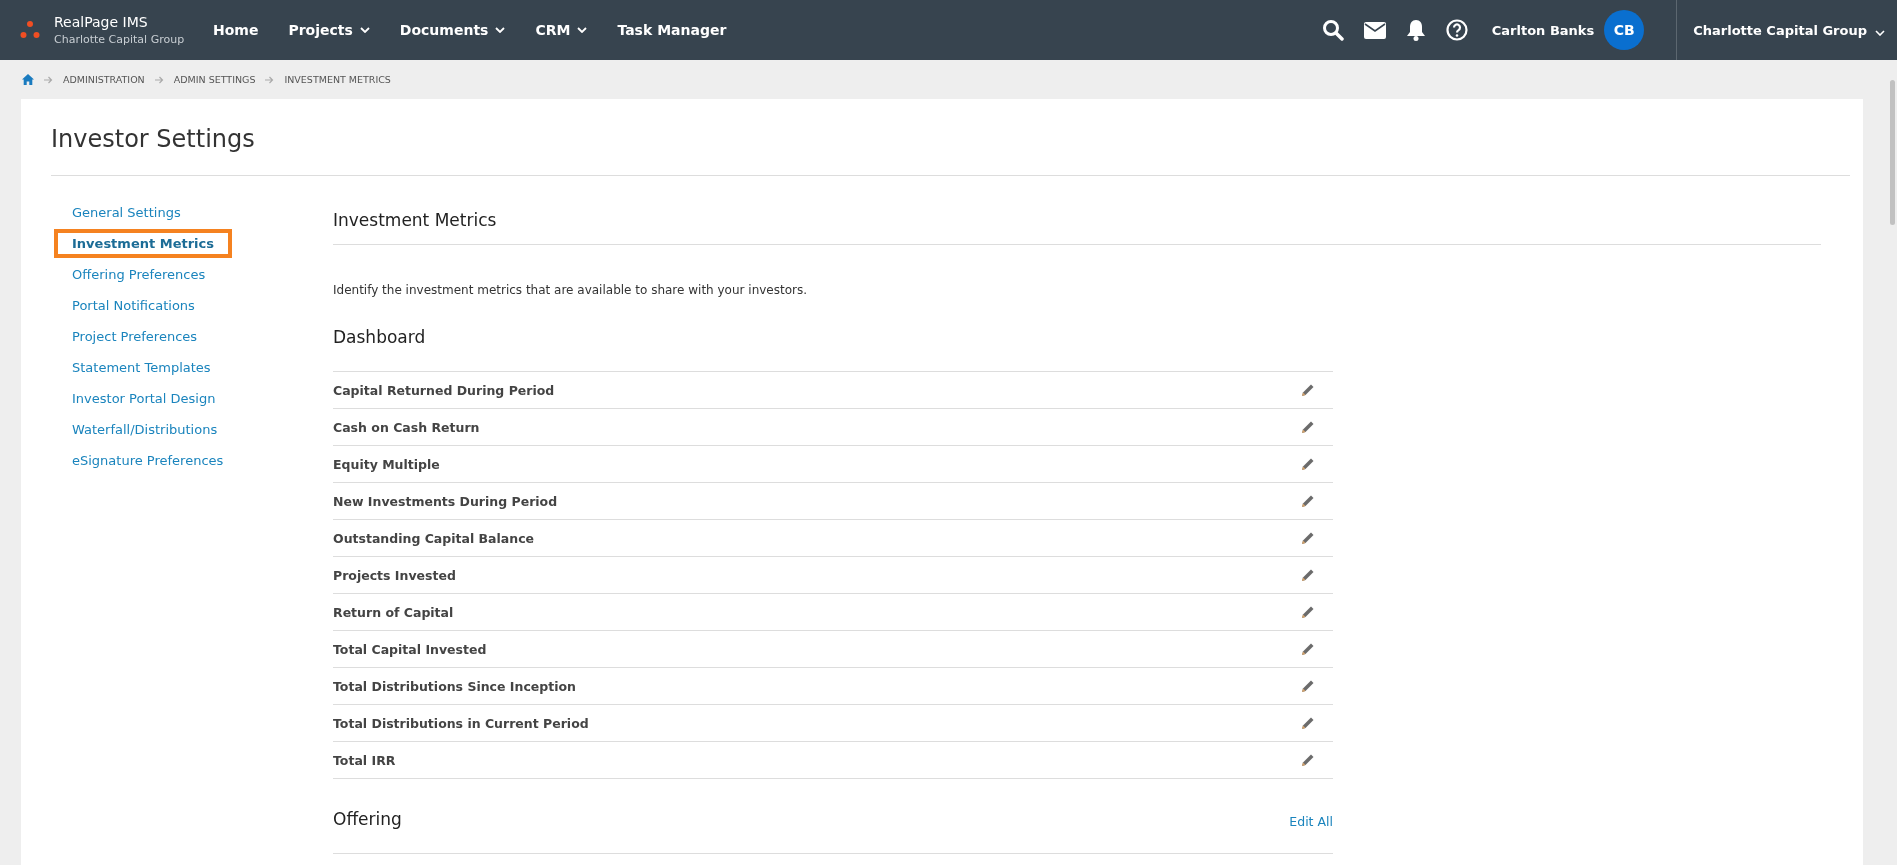 This screenshot has width=1897, height=865. What do you see at coordinates (1311, 821) in the screenshot?
I see `edit-all-link: Edit All` at bounding box center [1311, 821].